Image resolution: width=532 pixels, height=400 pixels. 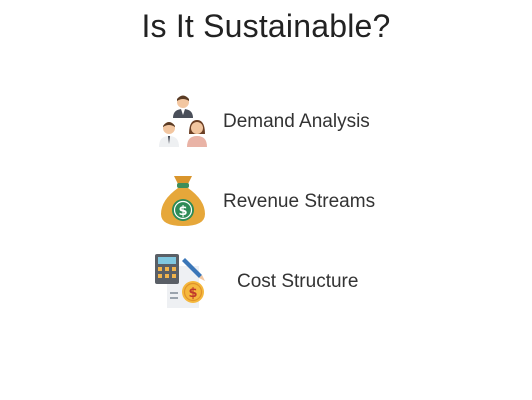 I want to click on people-group-icon, so click(x=183, y=121).